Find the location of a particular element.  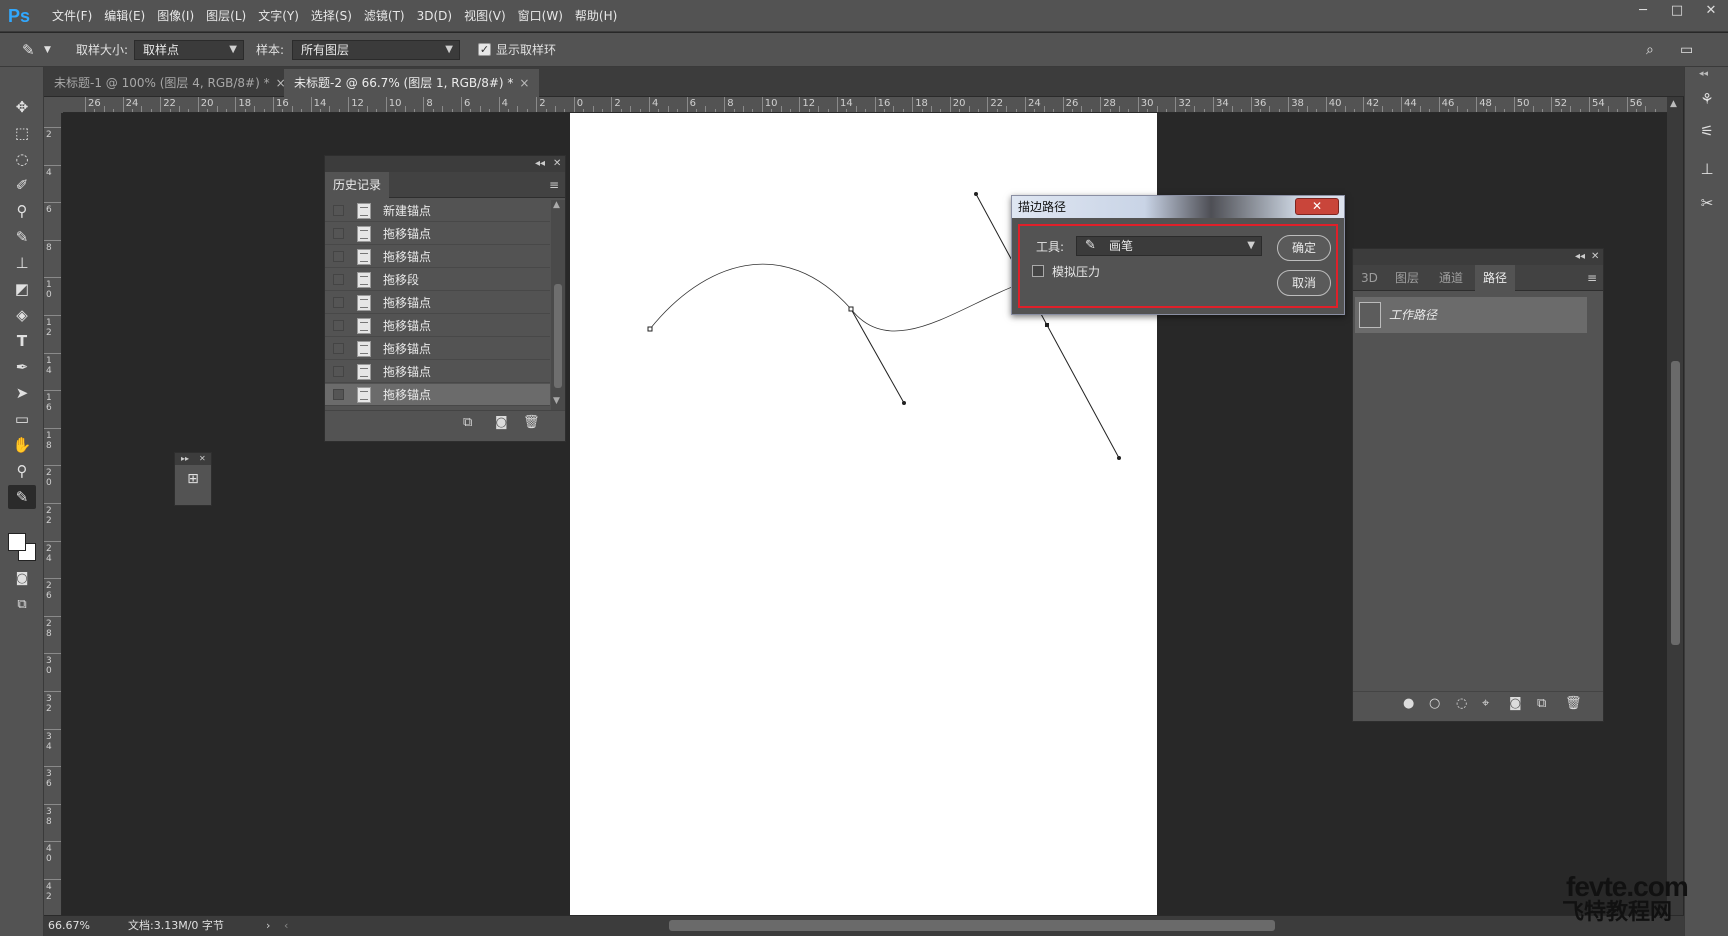

close-window-button: ✕ is located at coordinates (1711, 11).